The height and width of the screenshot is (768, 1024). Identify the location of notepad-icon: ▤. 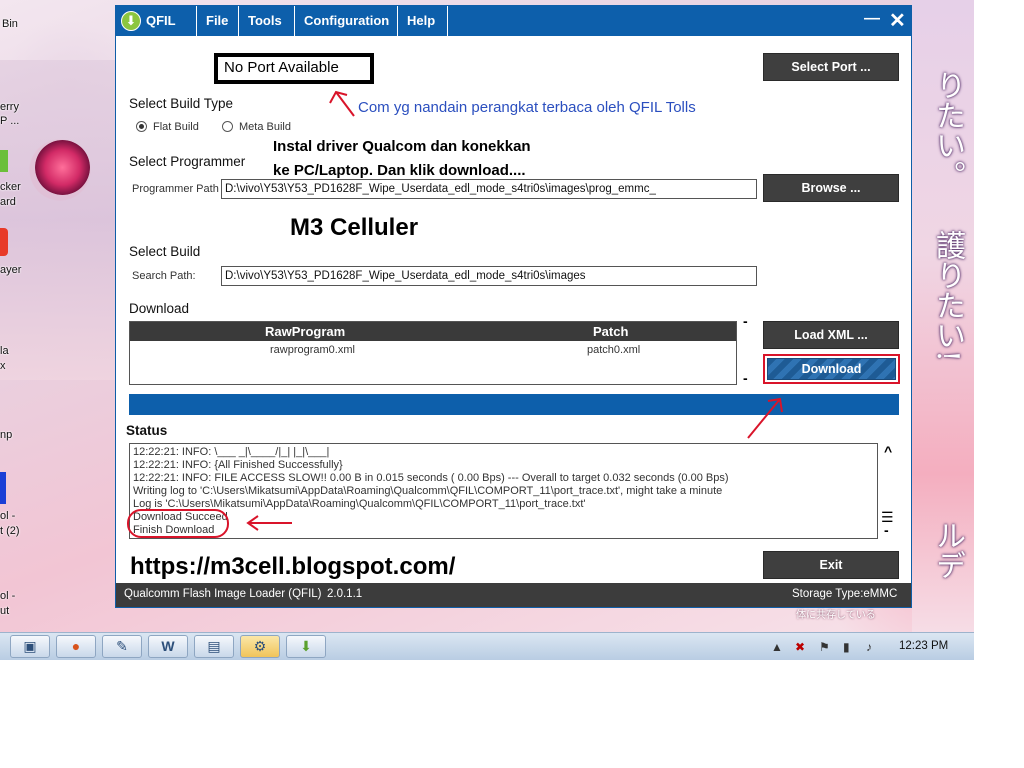
(214, 646).